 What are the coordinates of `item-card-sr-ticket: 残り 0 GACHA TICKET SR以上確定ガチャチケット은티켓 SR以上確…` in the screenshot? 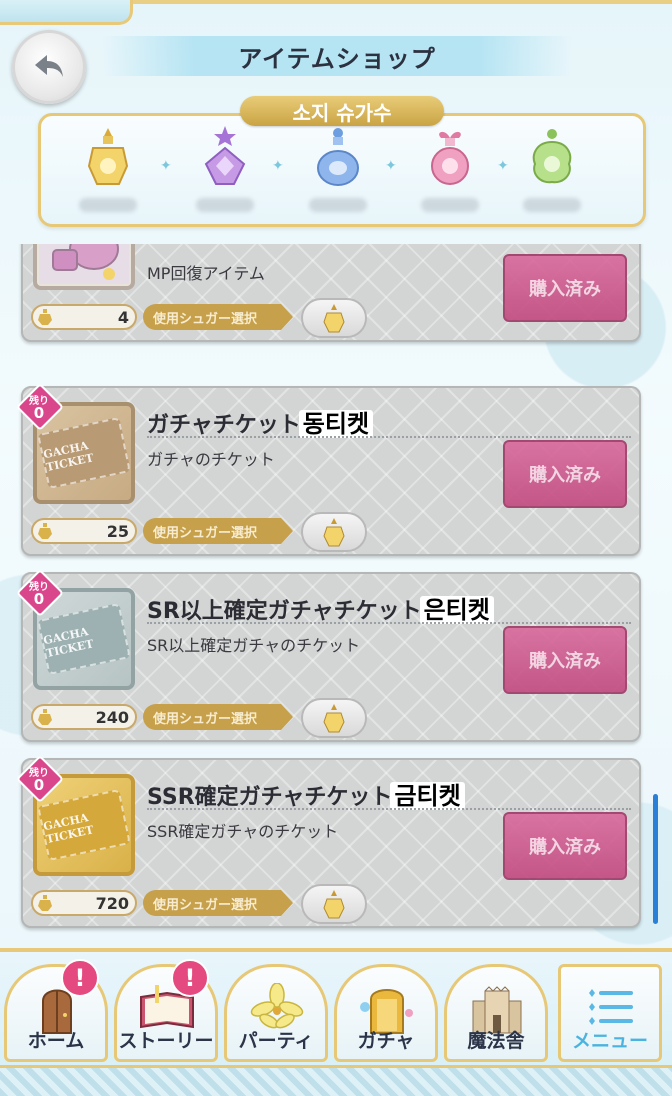 It's located at (328, 655).